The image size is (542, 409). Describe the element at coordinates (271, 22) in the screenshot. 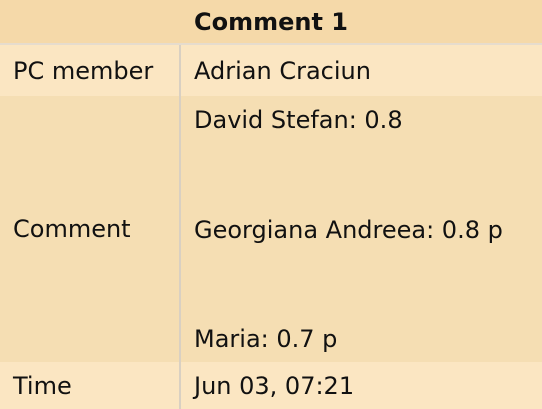

I see `table-title: Comment 1` at that location.